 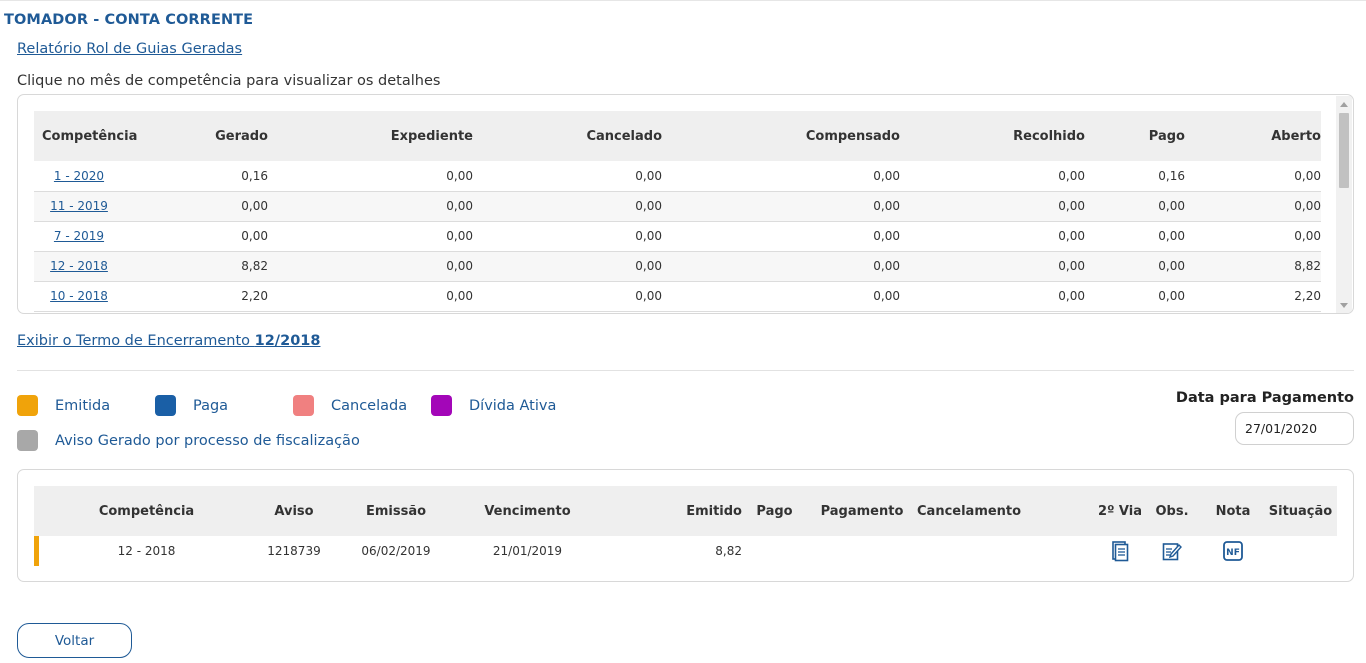 I want to click on closing-term-link: Exibir o Termo de Encerramento 12/2018, so click(x=168, y=341).